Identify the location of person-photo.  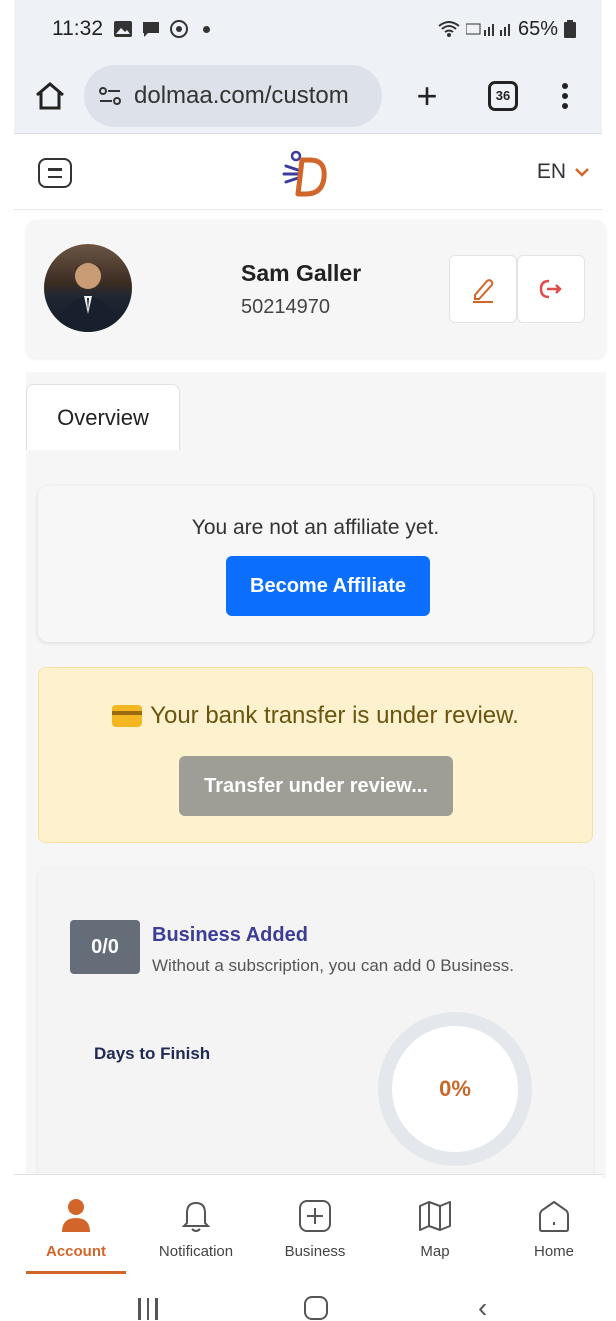
(88, 297).